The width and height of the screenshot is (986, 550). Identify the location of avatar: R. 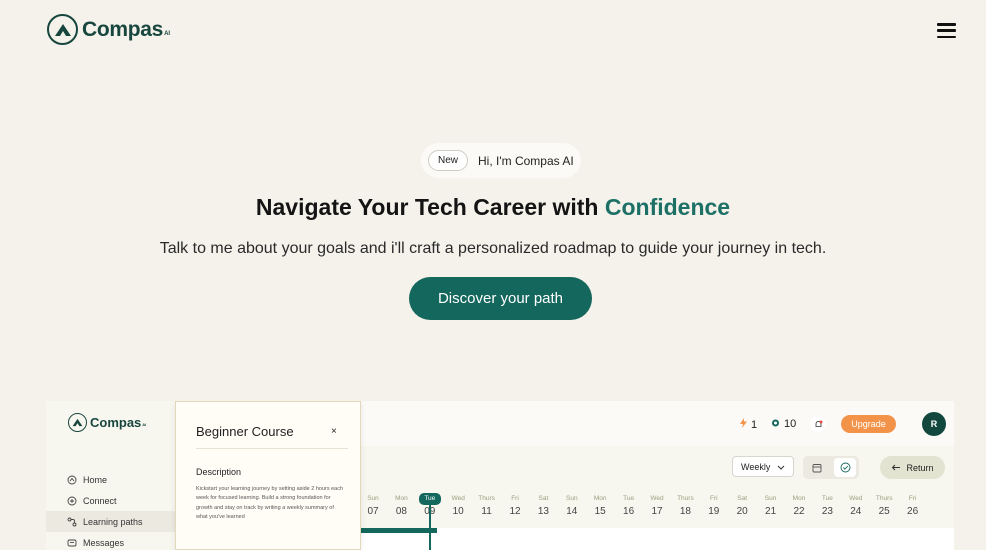
(934, 424).